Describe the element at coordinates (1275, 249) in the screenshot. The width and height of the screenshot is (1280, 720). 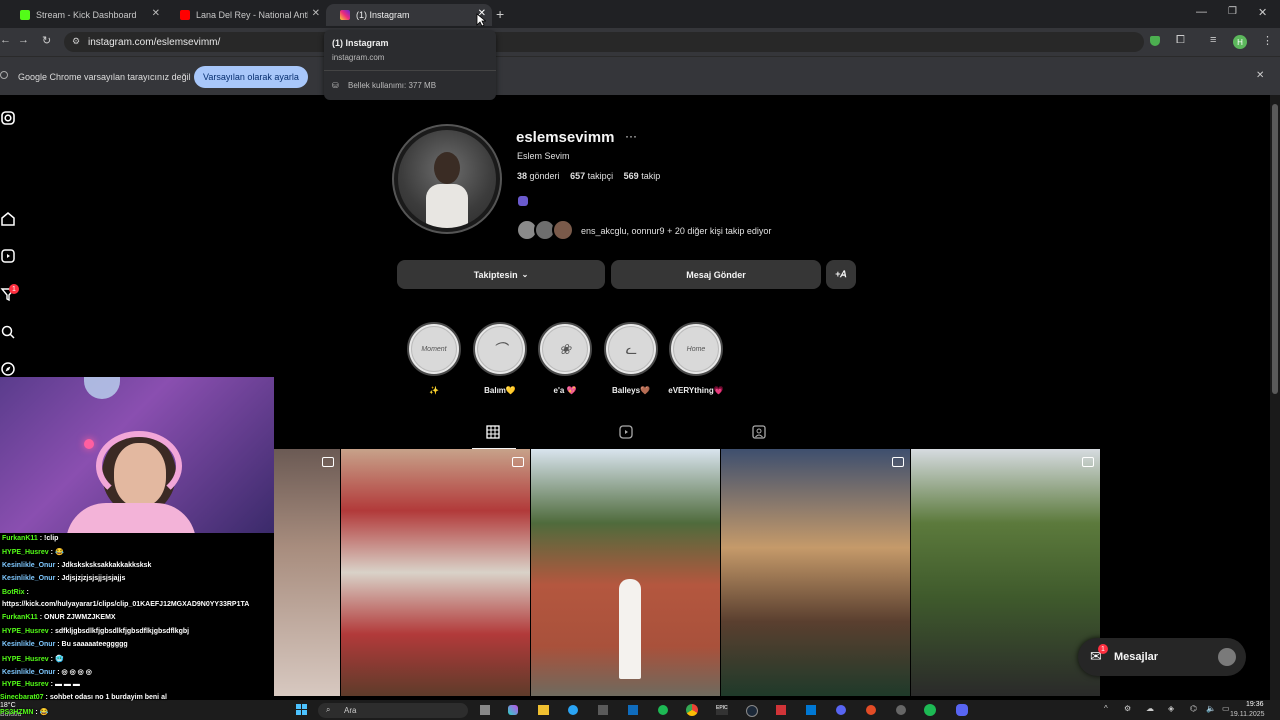
I see `scrollbar-thumb` at that location.